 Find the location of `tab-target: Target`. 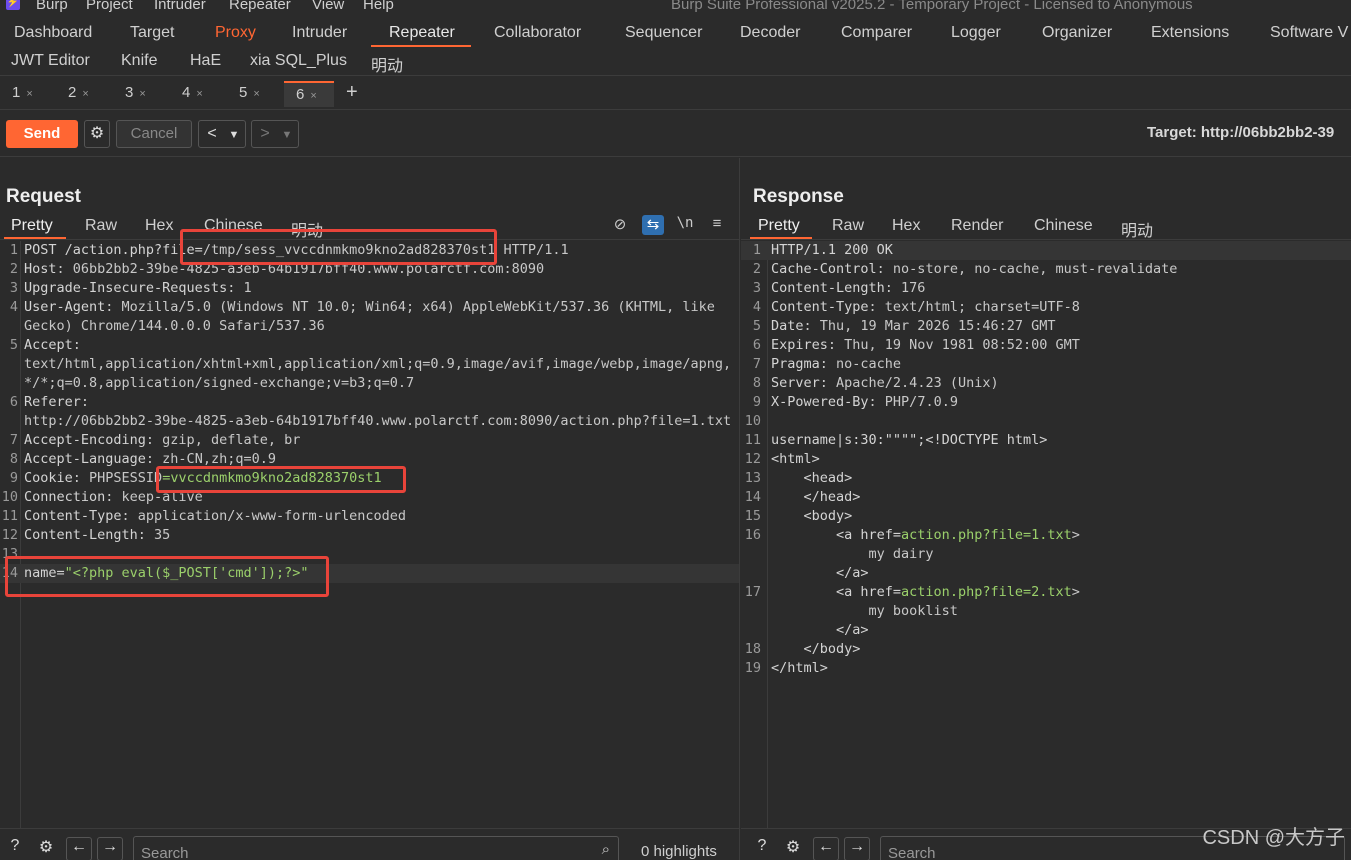

tab-target: Target is located at coordinates (152, 33).